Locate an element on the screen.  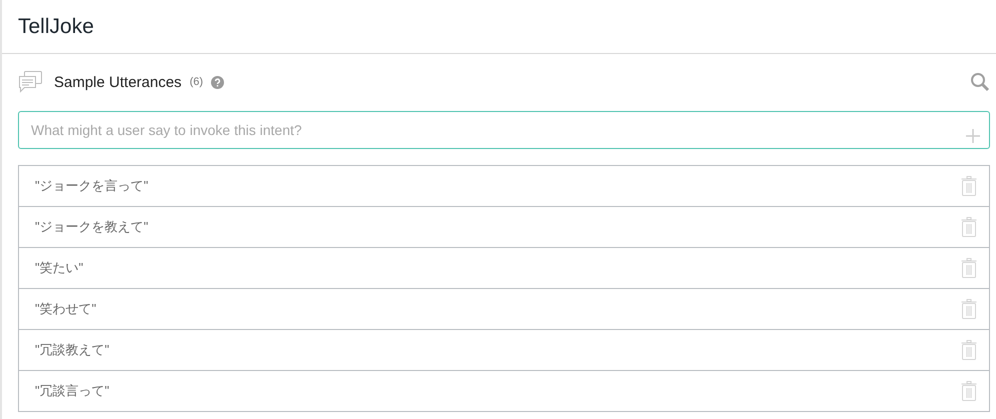
utterance-text: "笑わせて" is located at coordinates (66, 309).